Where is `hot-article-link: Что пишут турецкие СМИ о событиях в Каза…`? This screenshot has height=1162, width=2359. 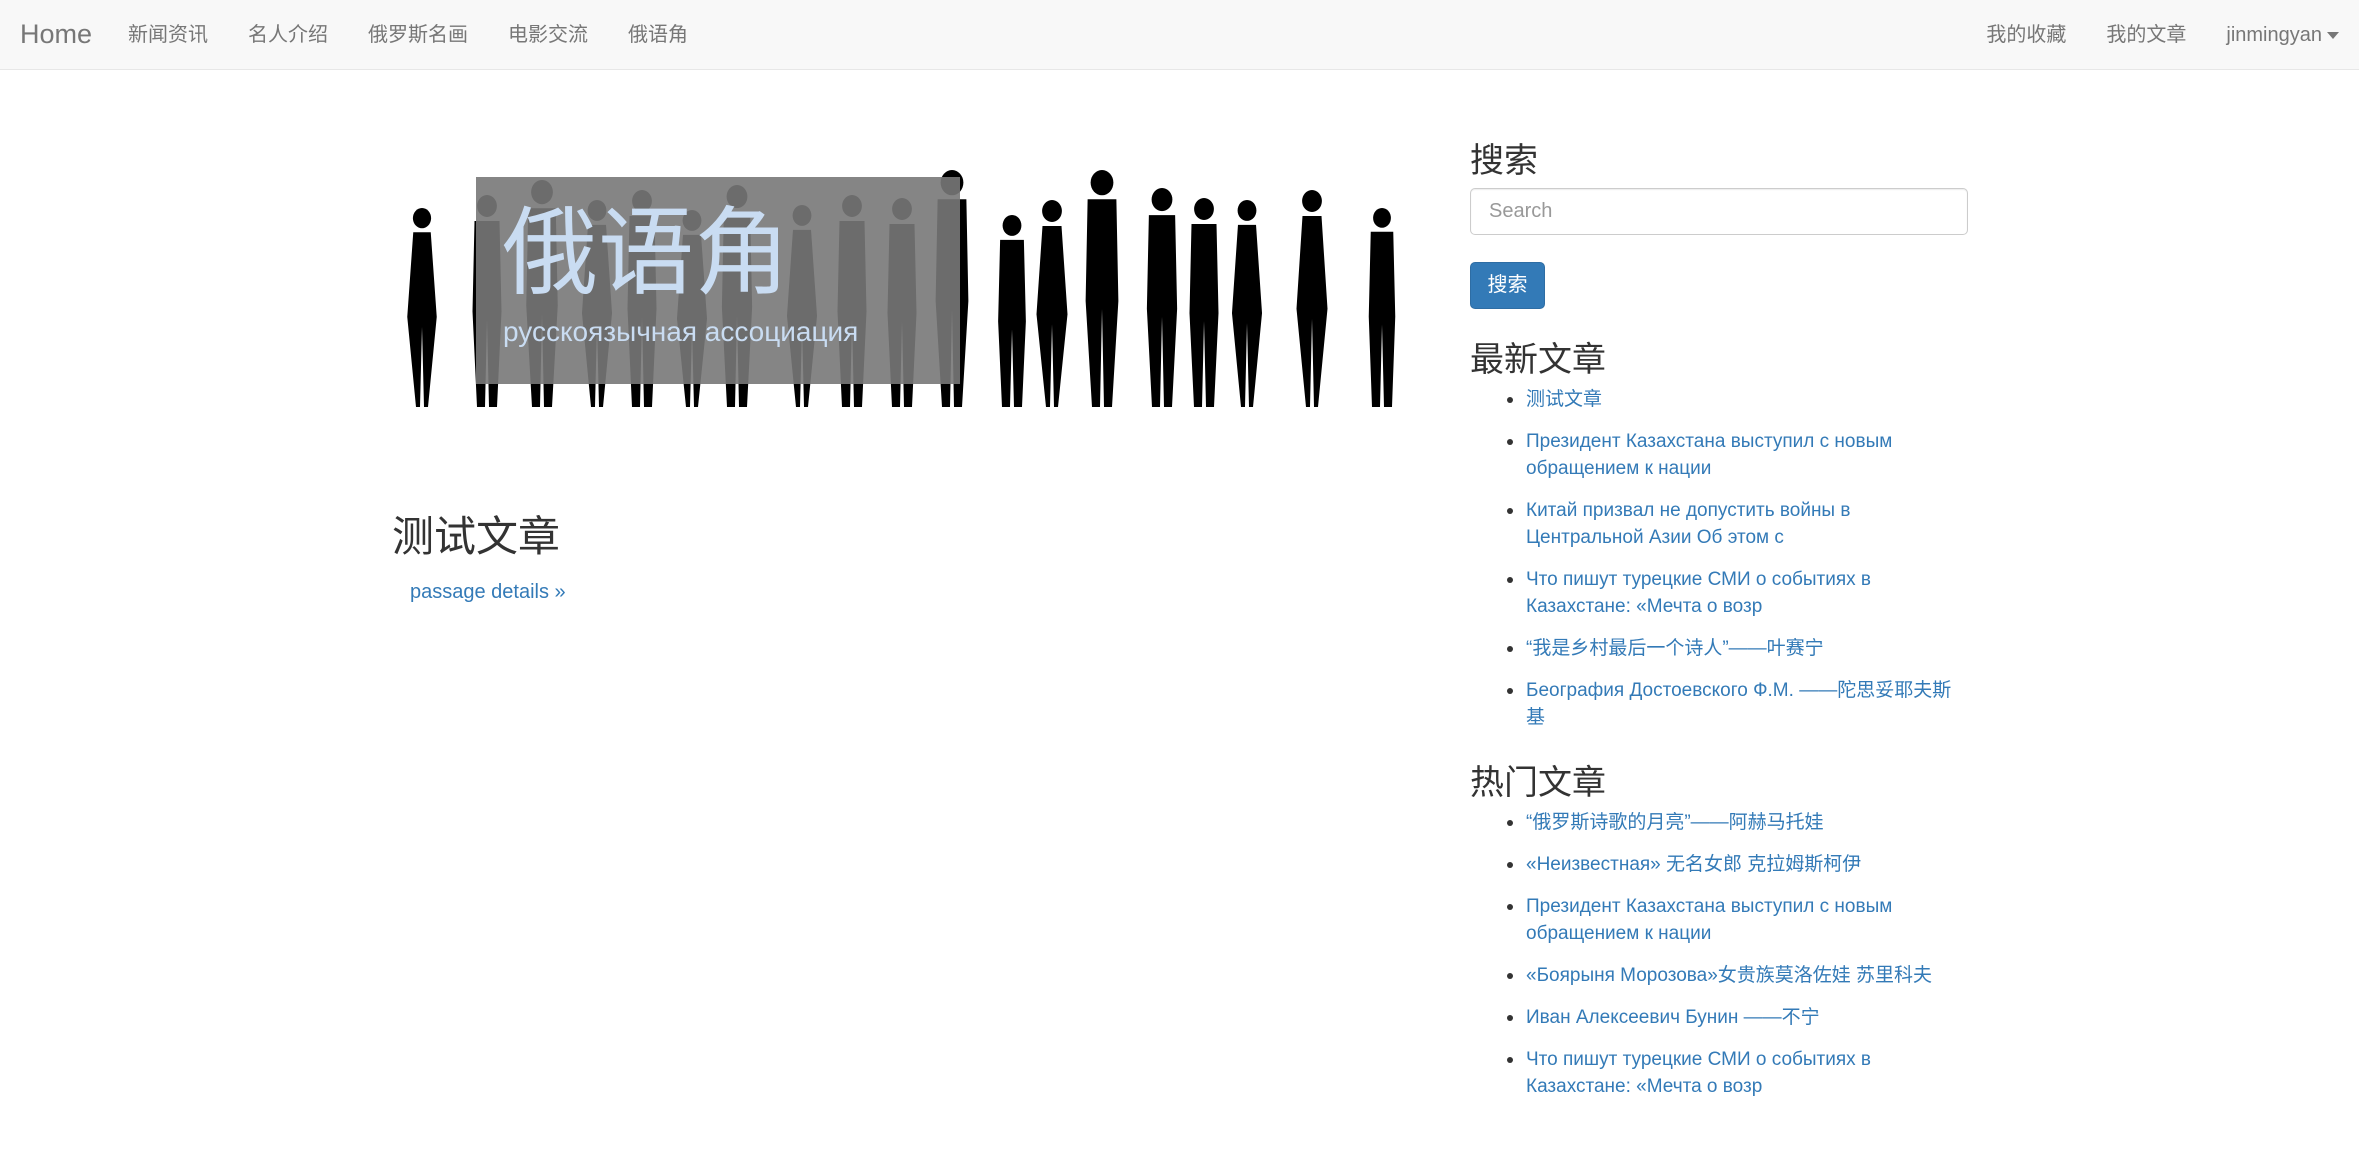 hot-article-link: Что пишут турецкие СМИ о событиях в Каза… is located at coordinates (1698, 1073).